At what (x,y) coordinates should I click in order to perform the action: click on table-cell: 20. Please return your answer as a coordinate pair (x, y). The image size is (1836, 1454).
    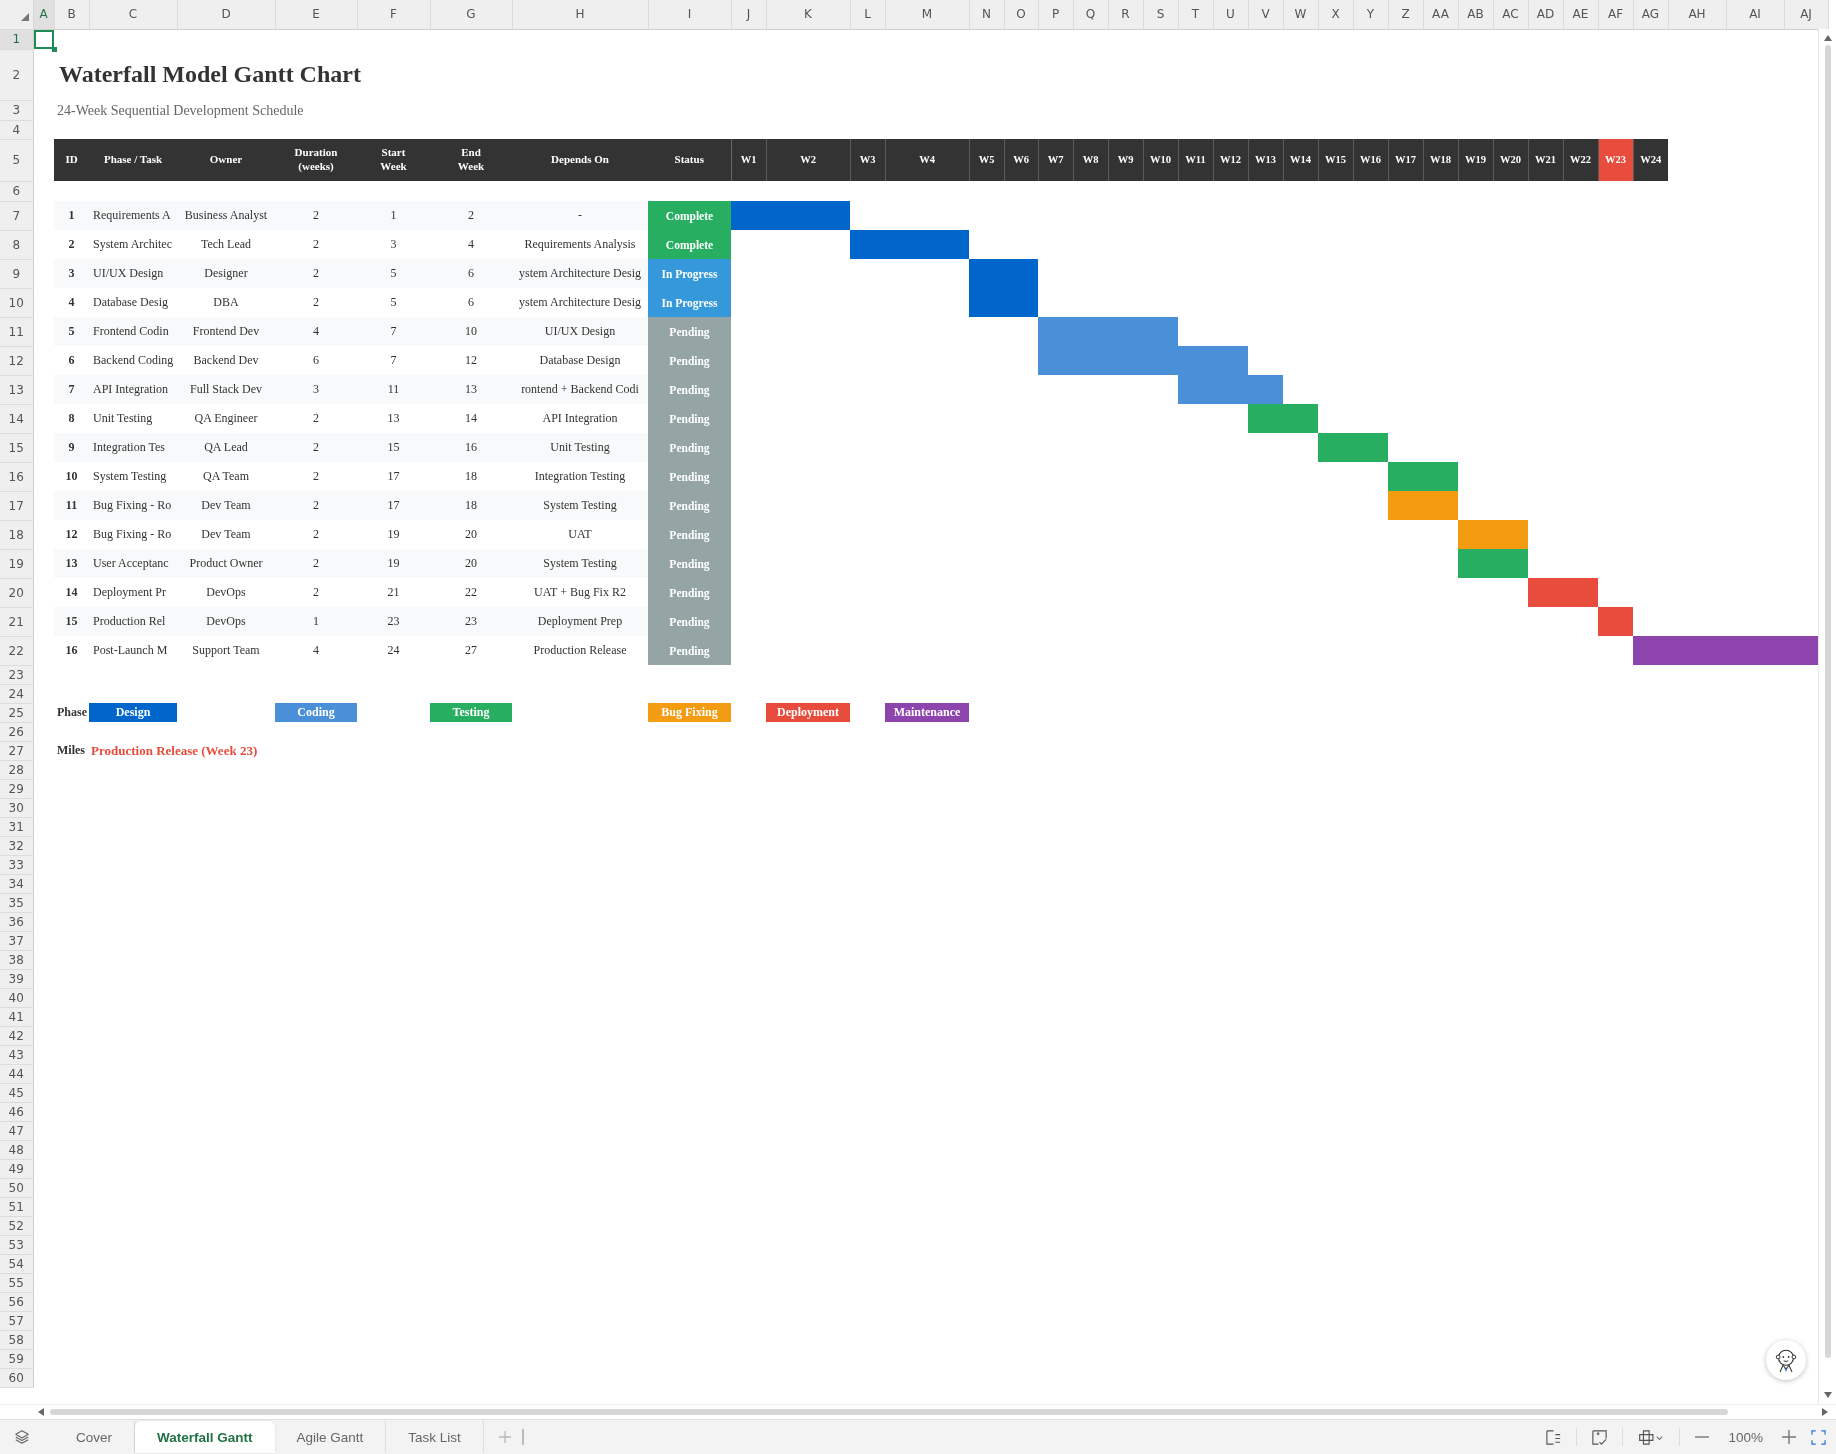
    Looking at the image, I should click on (471, 534).